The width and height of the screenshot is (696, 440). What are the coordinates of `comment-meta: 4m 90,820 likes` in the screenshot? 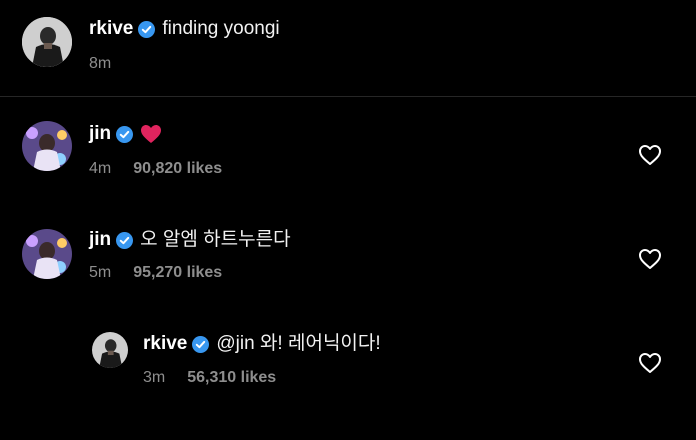 It's located at (155, 169).